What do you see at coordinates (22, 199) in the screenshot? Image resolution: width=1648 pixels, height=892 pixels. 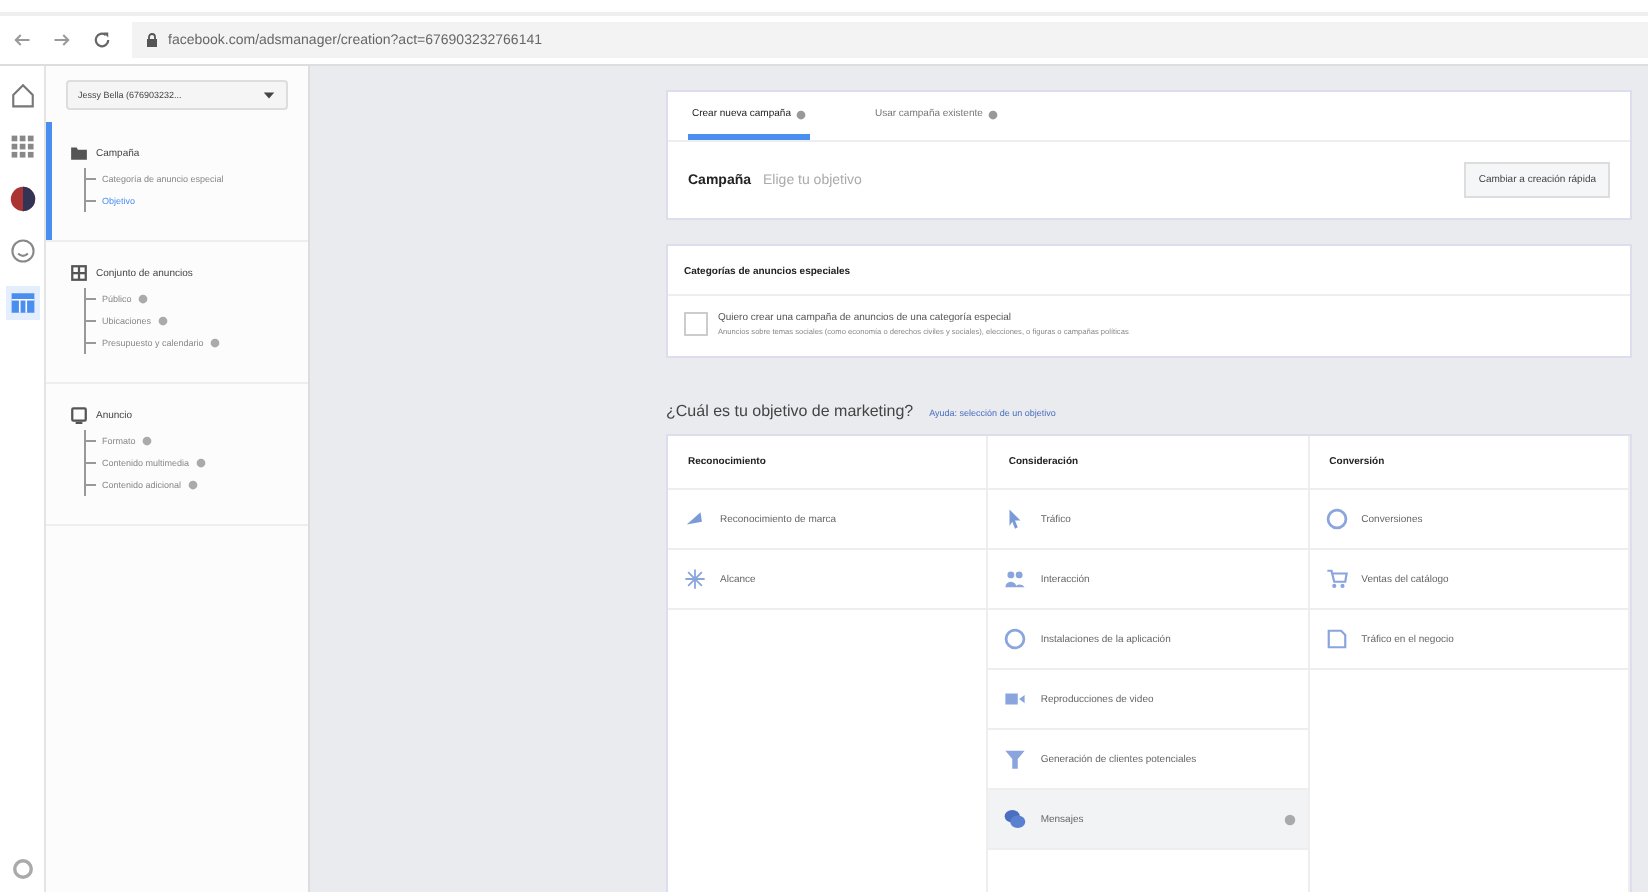 I see `avatar-icon` at bounding box center [22, 199].